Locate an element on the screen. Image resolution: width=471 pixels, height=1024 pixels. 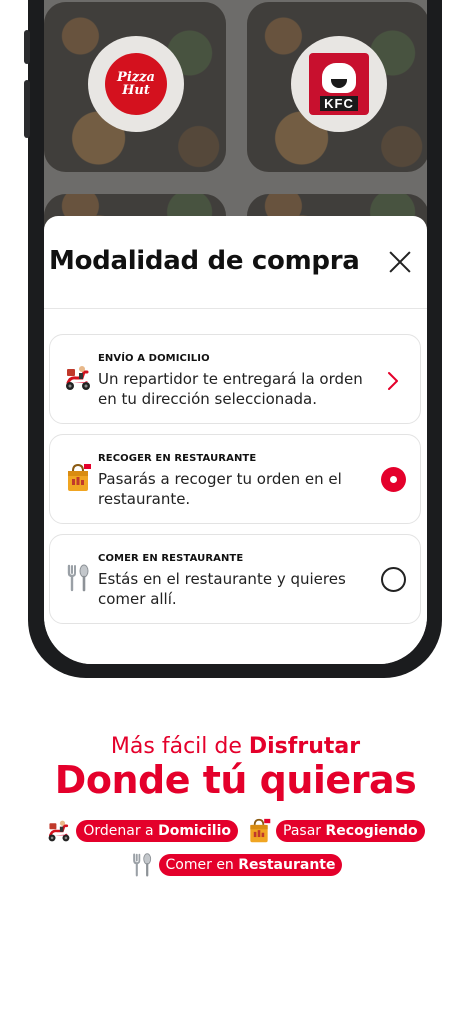
brand-logo-circle: Pizza Hut is located at coordinates (136, 84).